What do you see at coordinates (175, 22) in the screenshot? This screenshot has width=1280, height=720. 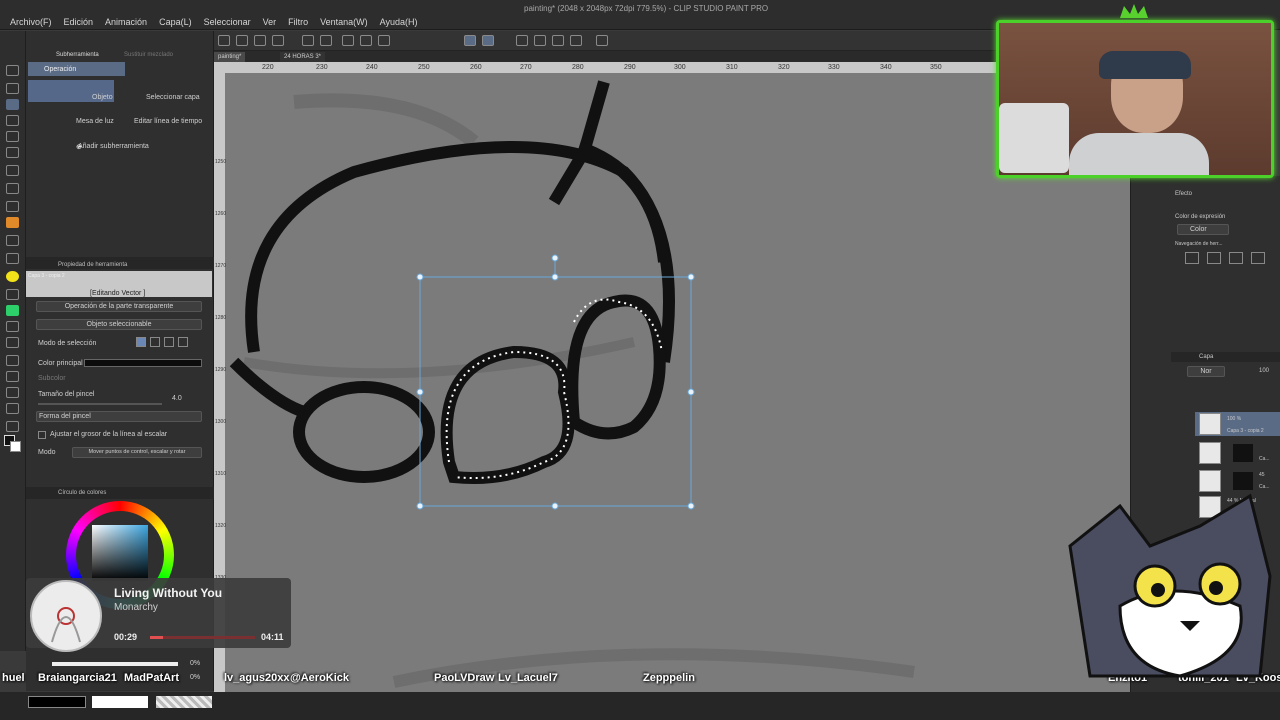 I see `menu-capa: Capa(L)` at bounding box center [175, 22].